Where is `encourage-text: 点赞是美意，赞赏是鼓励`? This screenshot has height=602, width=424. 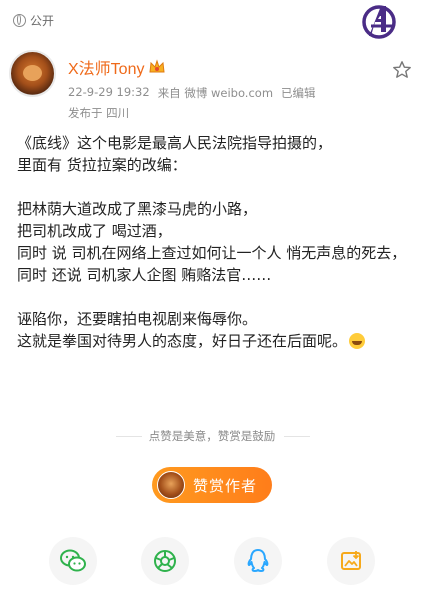 encourage-text: 点赞是美意，赞赏是鼓励 is located at coordinates (212, 436).